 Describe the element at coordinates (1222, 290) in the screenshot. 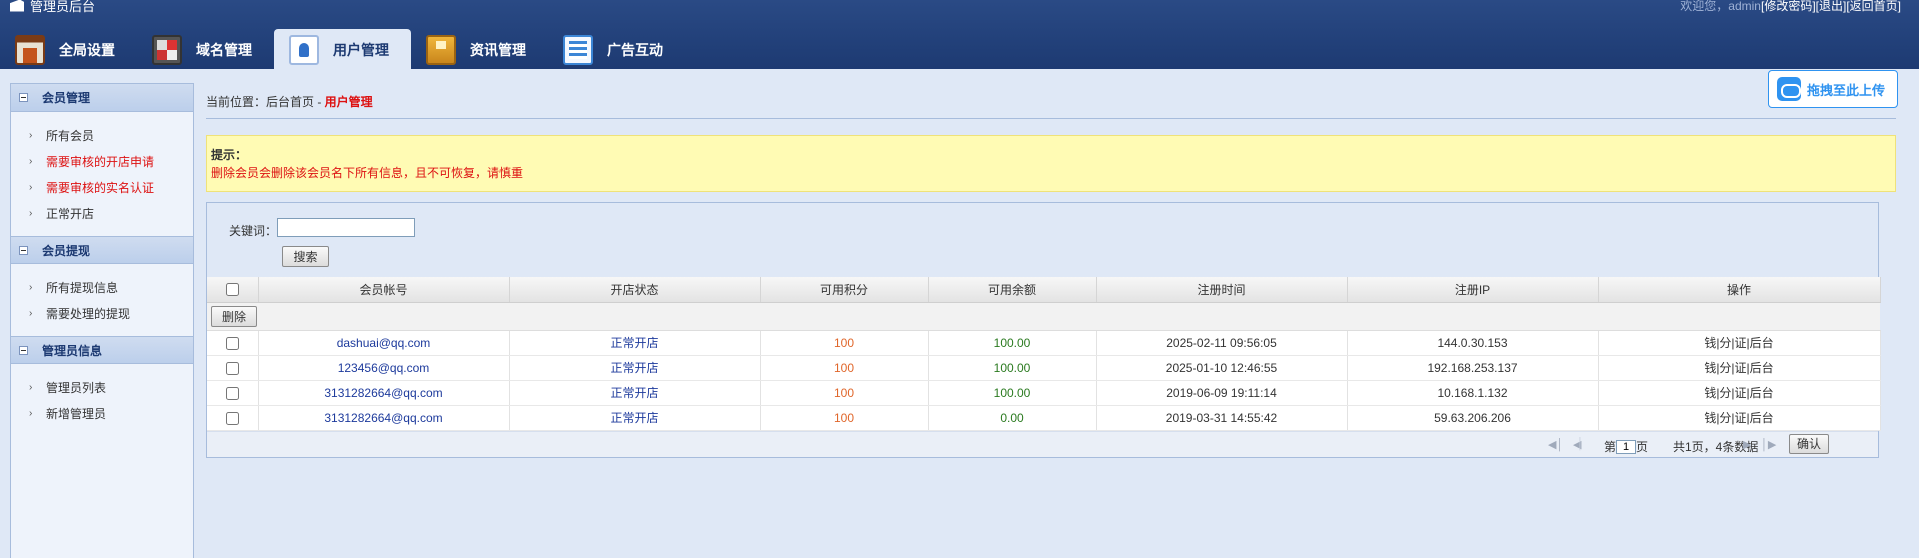

I see `column-header-reg-time: 注册时间` at that location.